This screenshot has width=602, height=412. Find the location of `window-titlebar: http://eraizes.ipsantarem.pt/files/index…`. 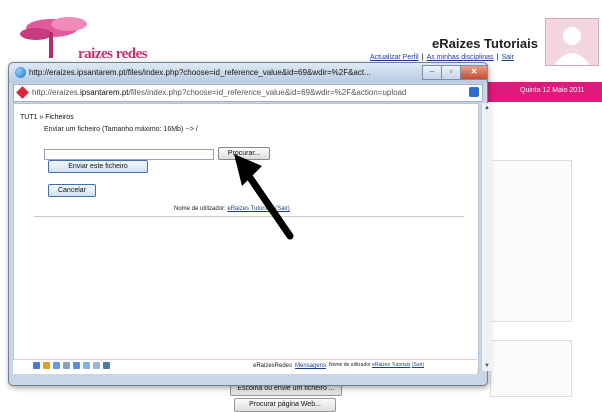

window-titlebar: http://eraizes.ipsantarem.pt/files/index… is located at coordinates (248, 73).